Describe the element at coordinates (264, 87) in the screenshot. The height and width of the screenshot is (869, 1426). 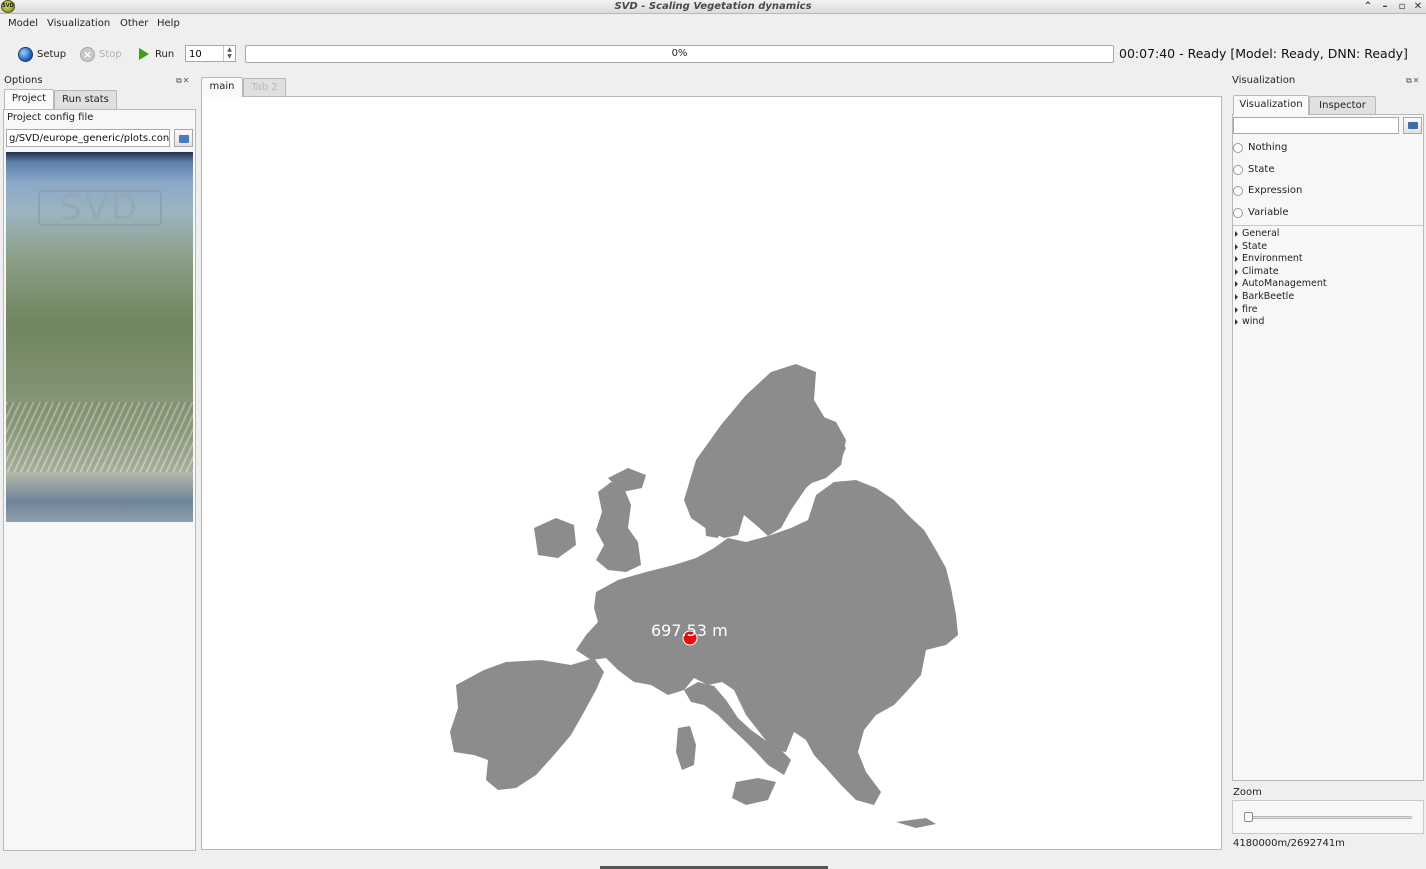
I see `tab-2: Tab 2` at that location.